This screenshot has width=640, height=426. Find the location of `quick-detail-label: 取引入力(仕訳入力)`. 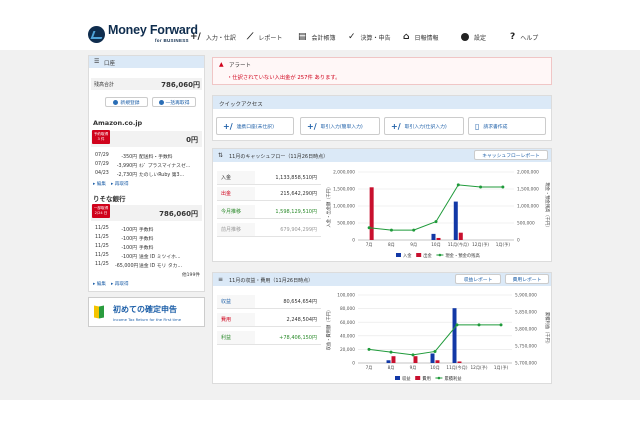

quick-detail-label: 取引入力(仕訳入力) is located at coordinates (425, 127).